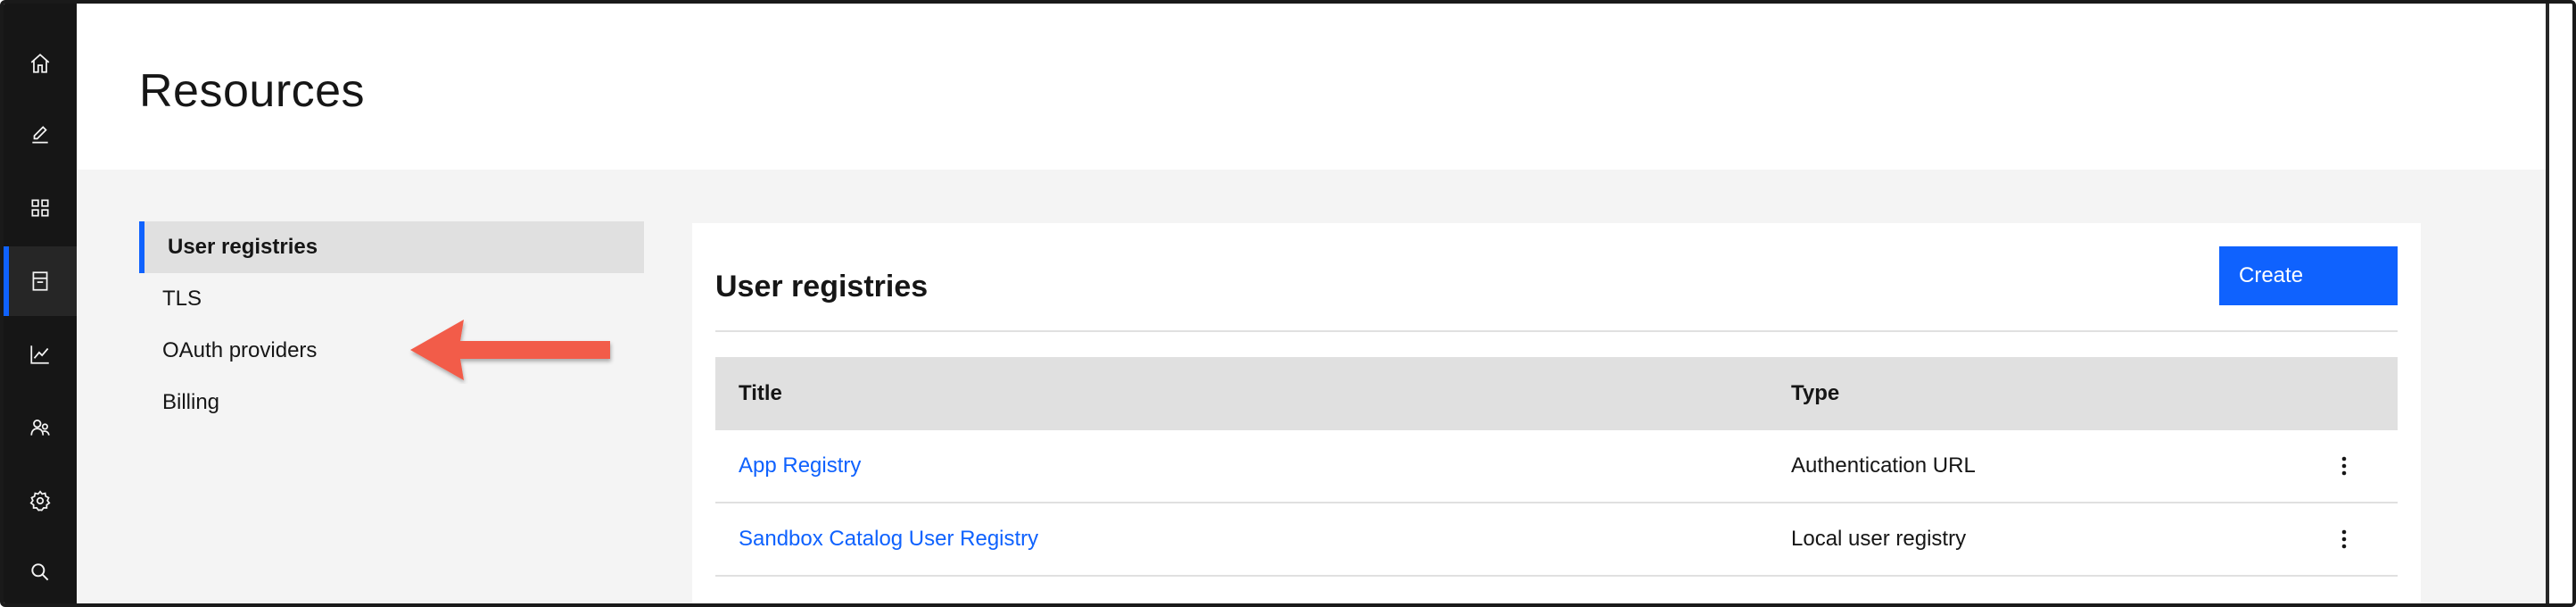  Describe the element at coordinates (392, 247) in the screenshot. I see `nav-item-user-registries: User registries` at that location.